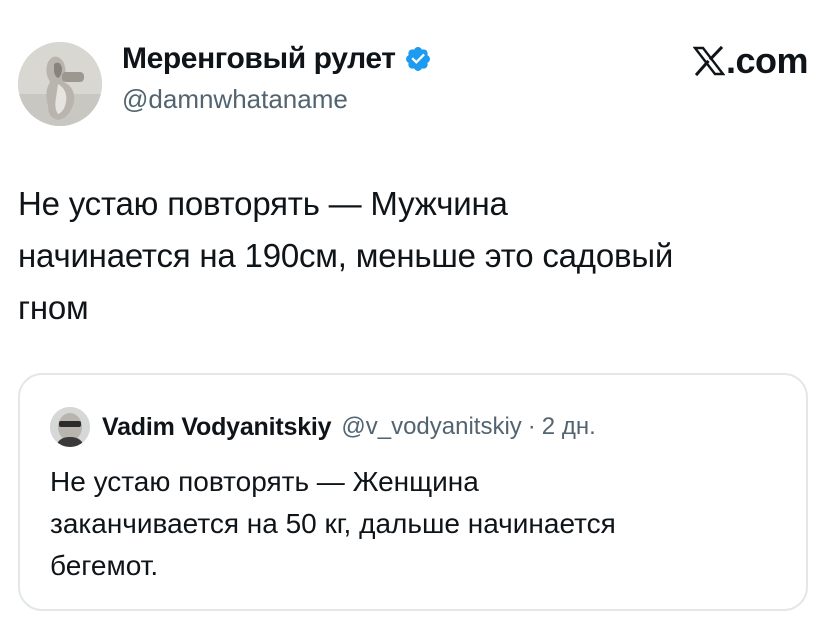 The image size is (828, 635). I want to click on quoted-author-avatar, so click(70, 427).